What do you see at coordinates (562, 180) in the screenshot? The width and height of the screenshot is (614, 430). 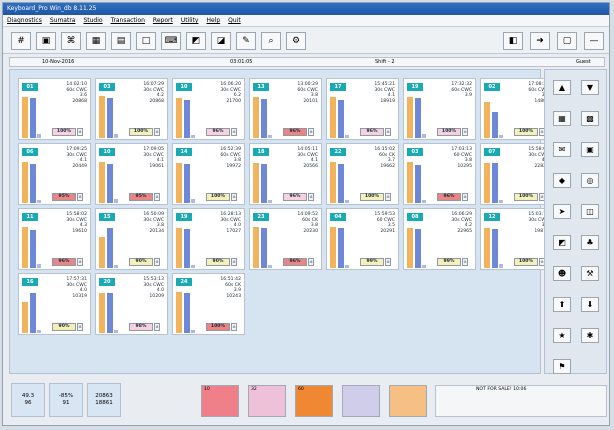 I see `colors-icon: ◆` at bounding box center [562, 180].